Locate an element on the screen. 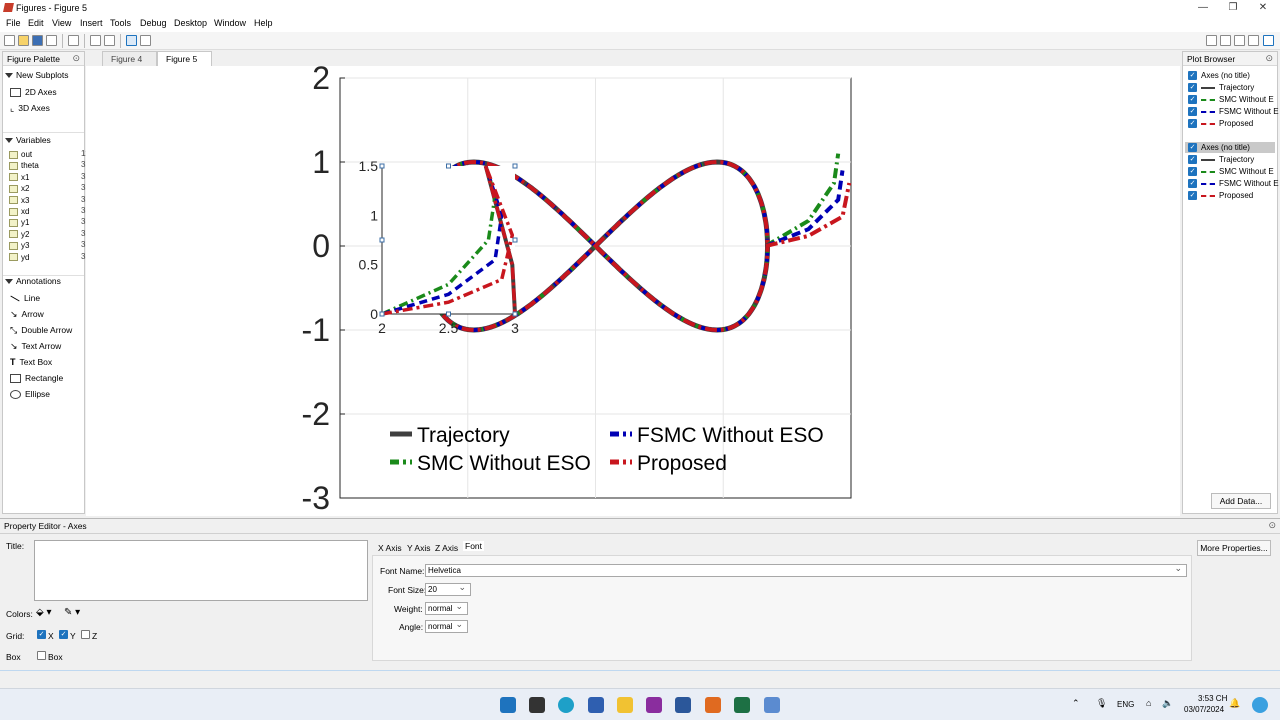 Image resolution: width=1280 pixels, height=720 pixels. annotation-text-arrow: ↘ Text Arrow is located at coordinates (35, 346).